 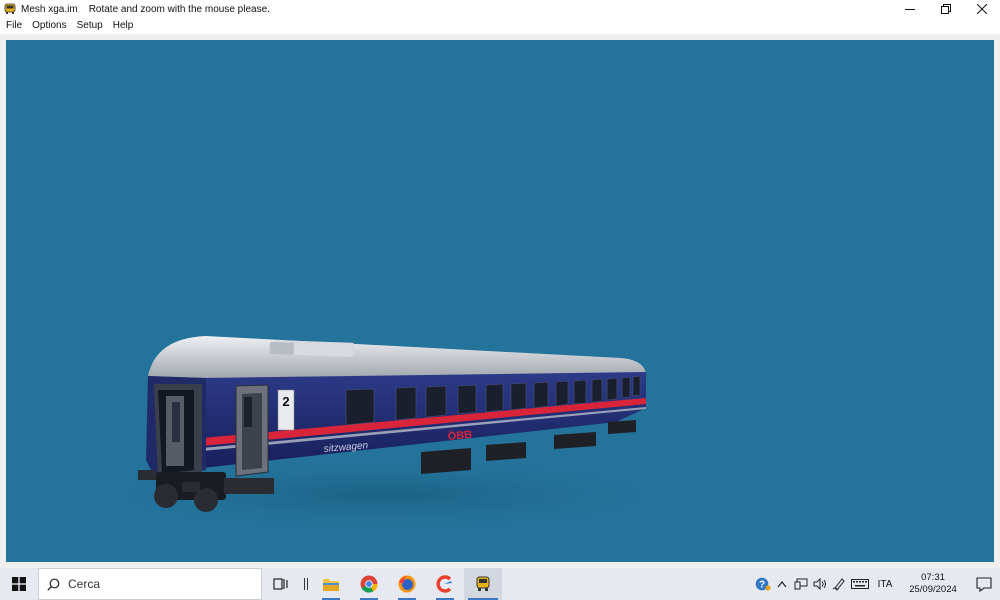 I want to click on start-button, so click(x=19, y=584).